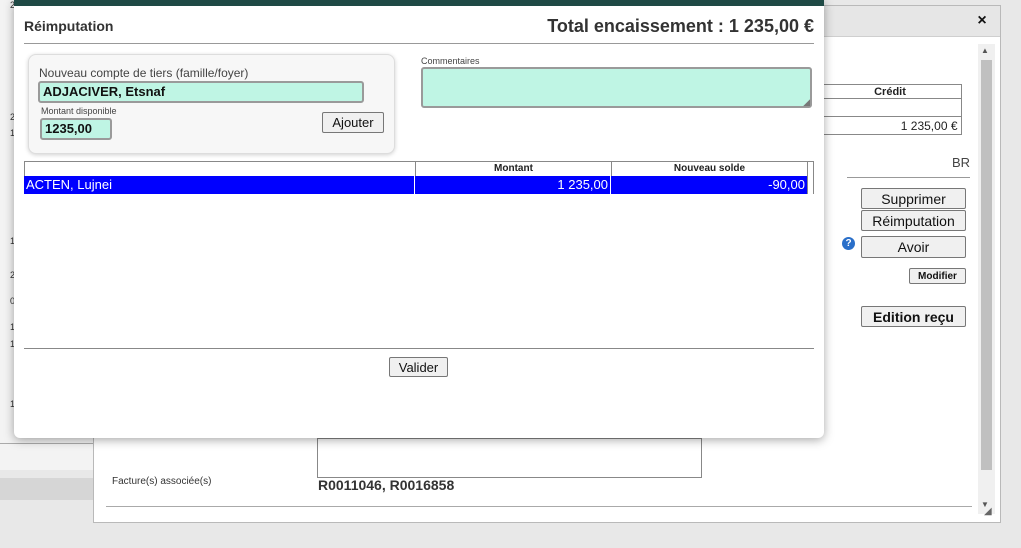 The height and width of the screenshot is (548, 1021). Describe the element at coordinates (201, 92) in the screenshot. I see `tiers-input: ADJACIVER, Etsnaf` at that location.